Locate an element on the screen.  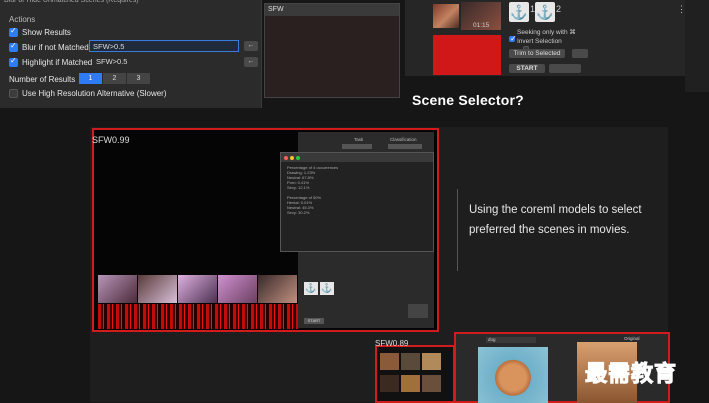
blur-row: Blur if not Matched is located at coordinates (49, 47).